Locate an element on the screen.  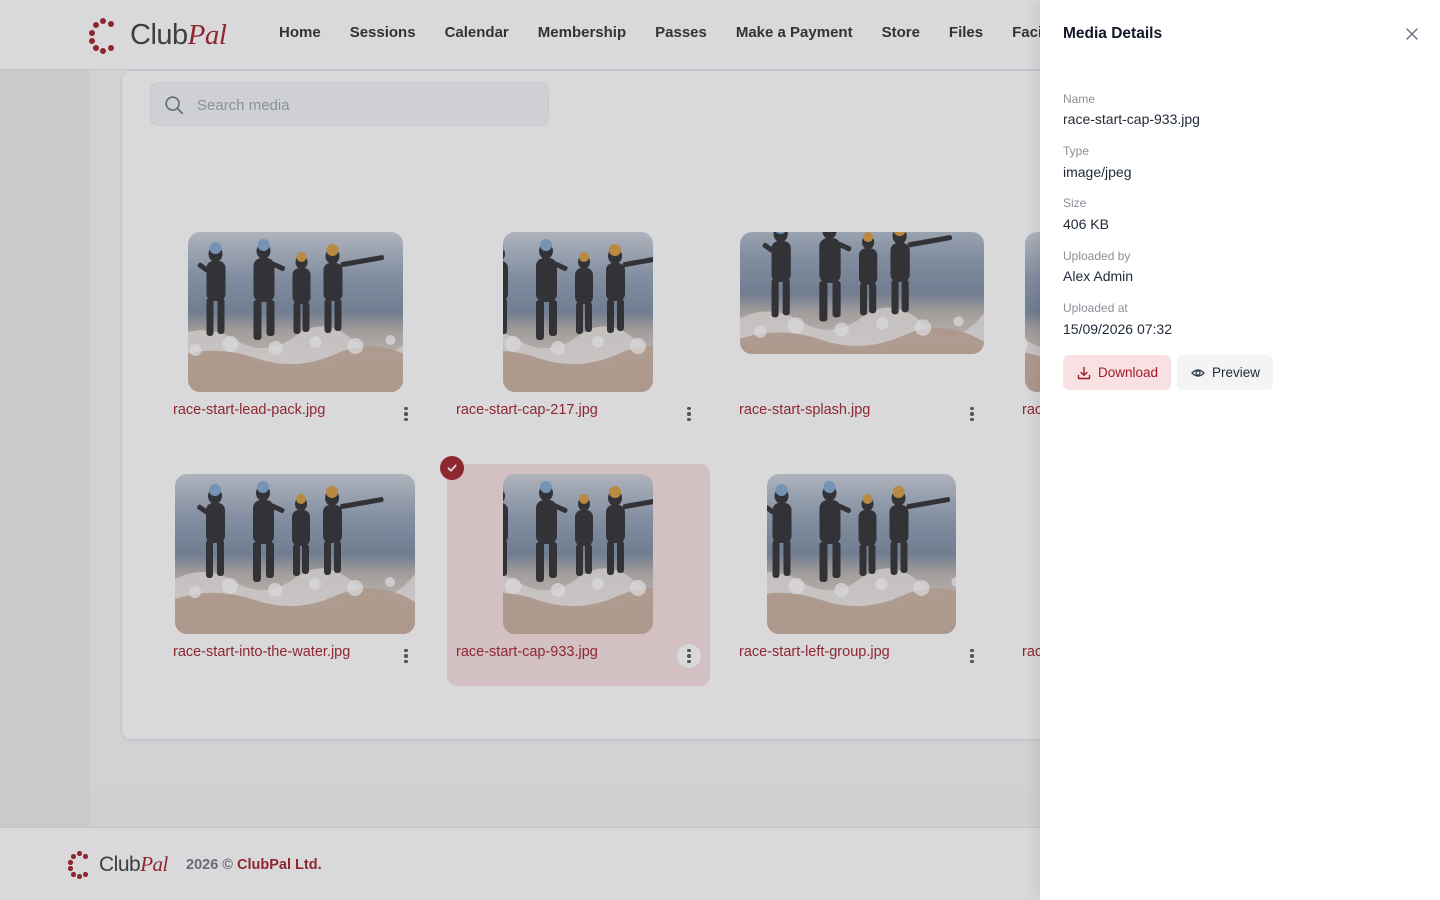
size-label: Size is located at coordinates (1075, 203).